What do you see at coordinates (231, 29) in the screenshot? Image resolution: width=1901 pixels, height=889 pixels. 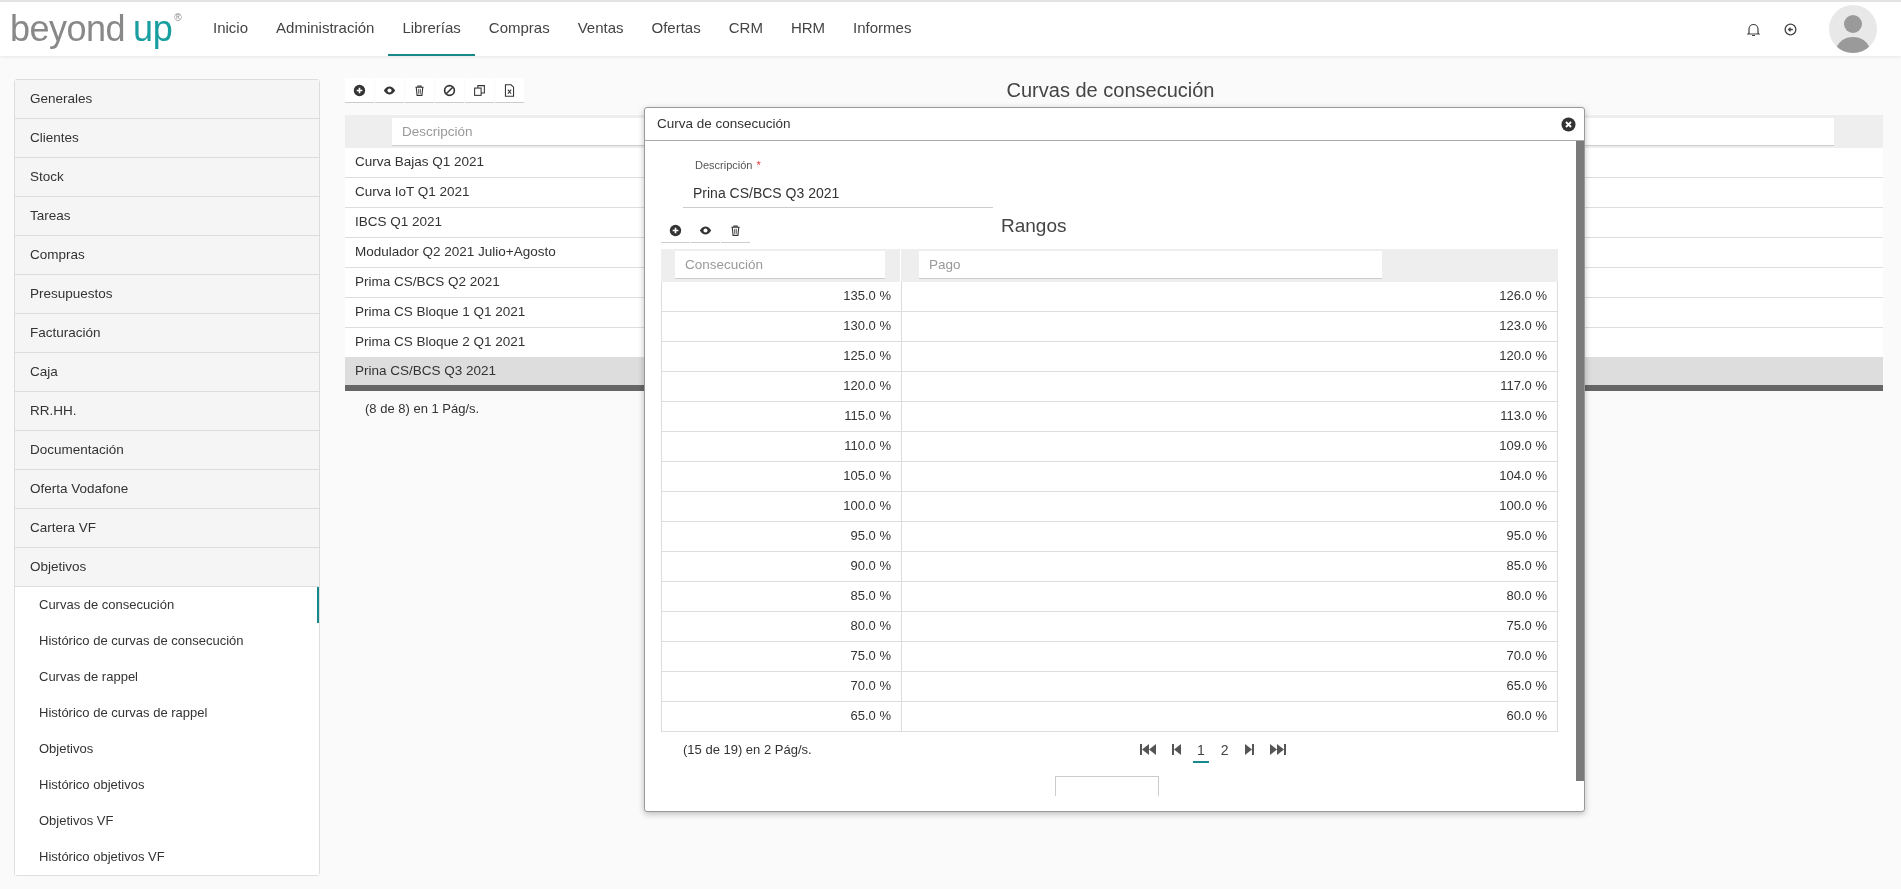 I see `nav-tab: Inicio` at bounding box center [231, 29].